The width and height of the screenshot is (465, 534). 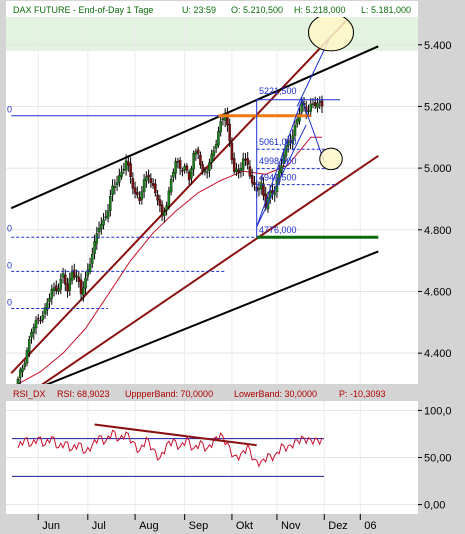 What do you see at coordinates (291, 526) in the screenshot?
I see `month-label: Nov` at bounding box center [291, 526].